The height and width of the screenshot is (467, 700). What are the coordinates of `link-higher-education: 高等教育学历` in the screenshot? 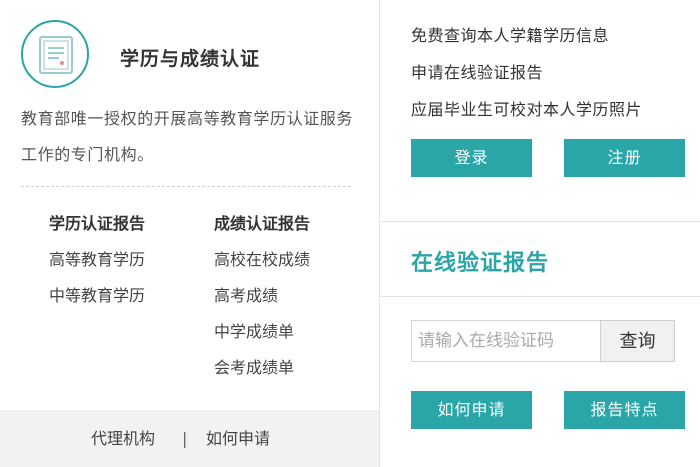 It's located at (97, 264).